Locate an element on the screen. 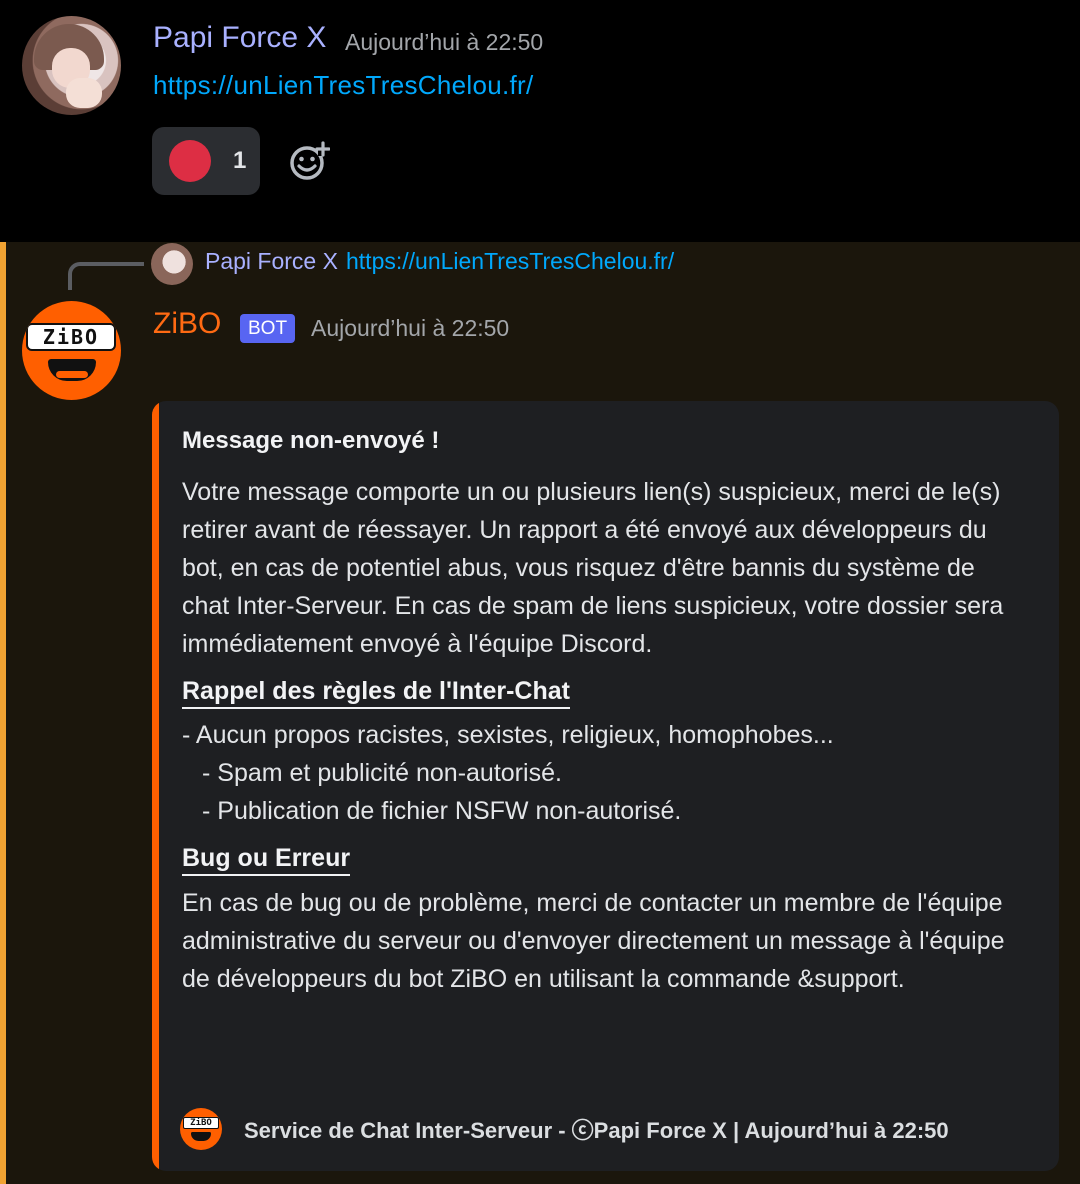 Image resolution: width=1080 pixels, height=1184 pixels. add-reaction-icon is located at coordinates (309, 161).